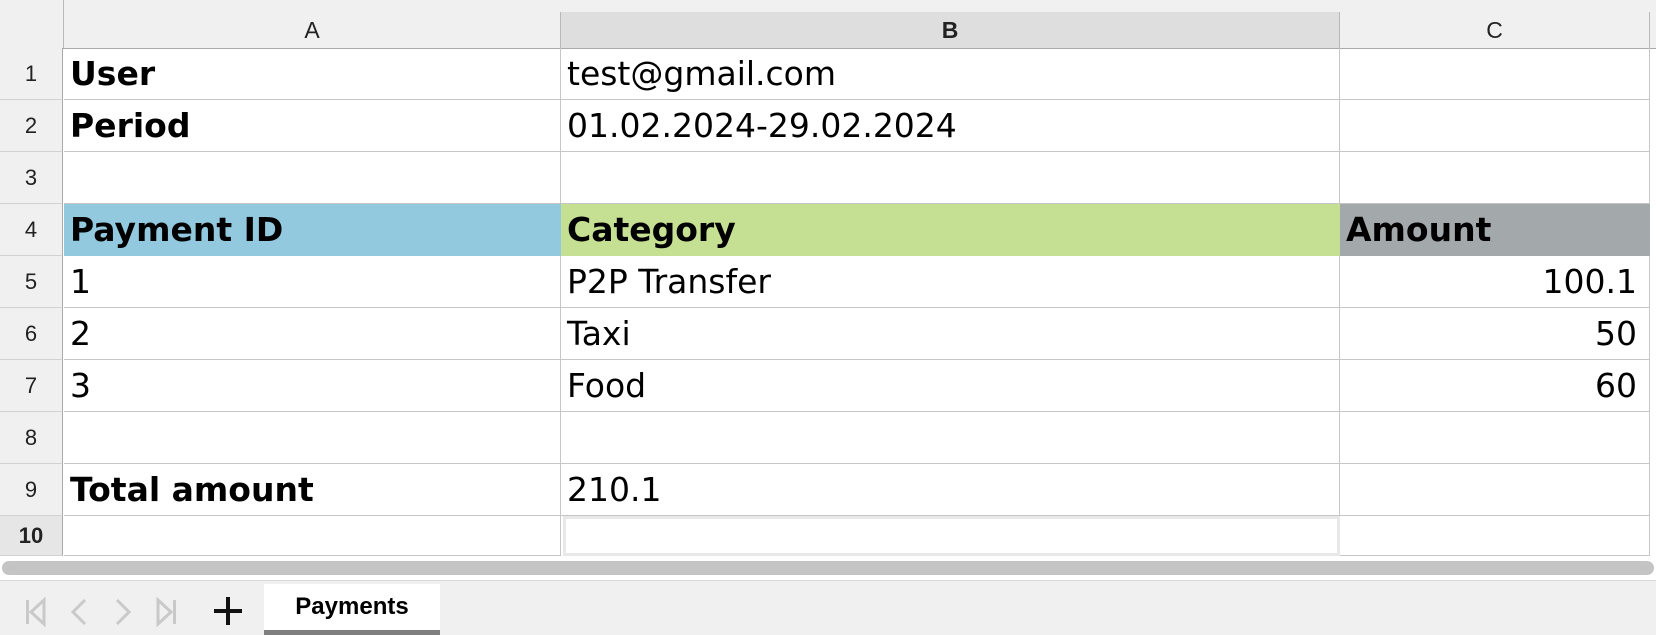 The image size is (1656, 635). What do you see at coordinates (32, 24) in the screenshot?
I see `select-all-corner` at bounding box center [32, 24].